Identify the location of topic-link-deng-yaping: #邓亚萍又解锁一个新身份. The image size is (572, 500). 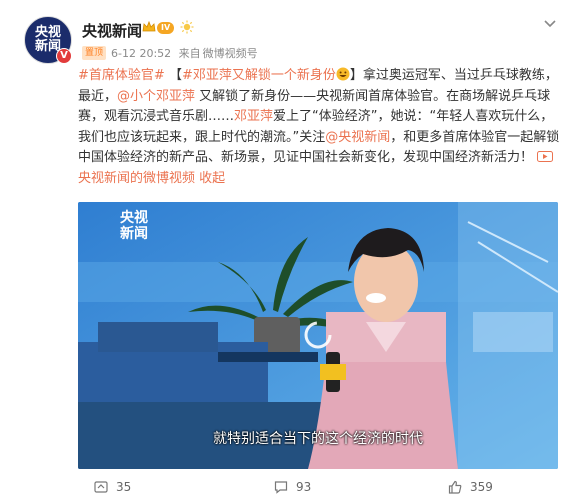
(259, 75).